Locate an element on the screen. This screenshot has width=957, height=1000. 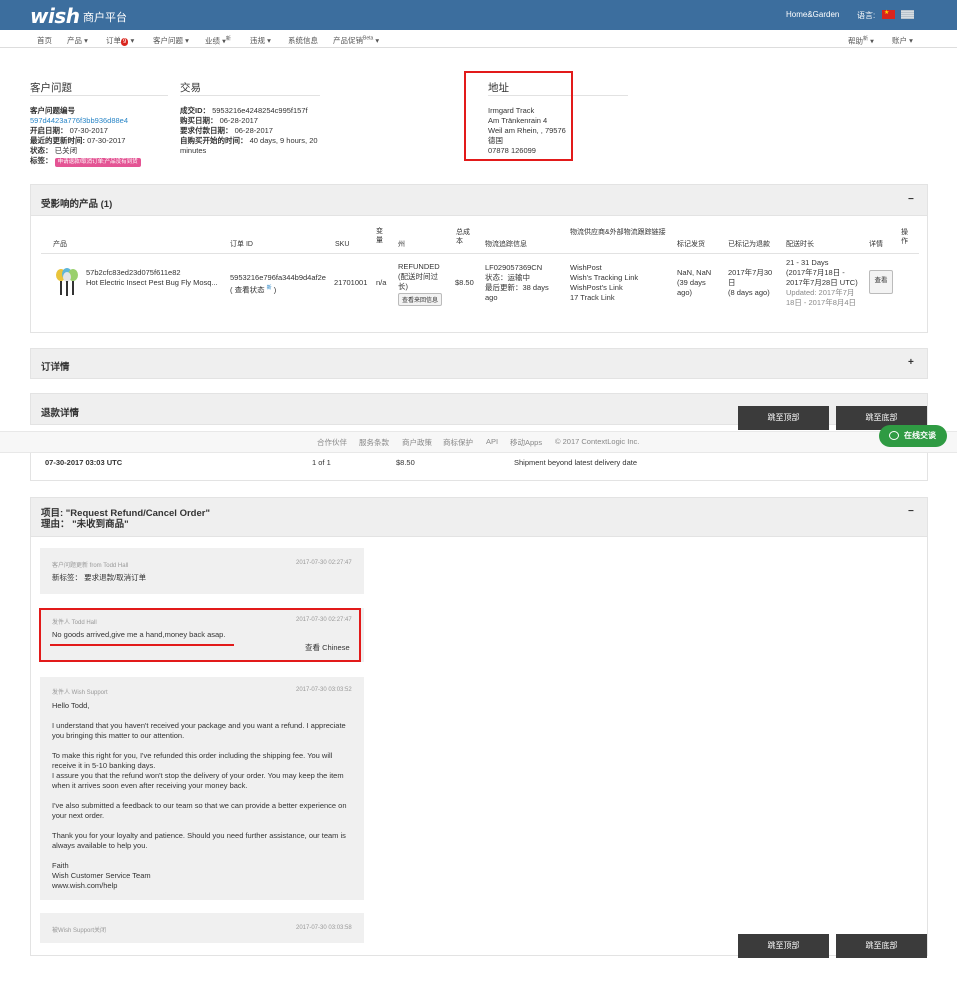
nav-orders-label: 订单 is located at coordinates (113, 40).